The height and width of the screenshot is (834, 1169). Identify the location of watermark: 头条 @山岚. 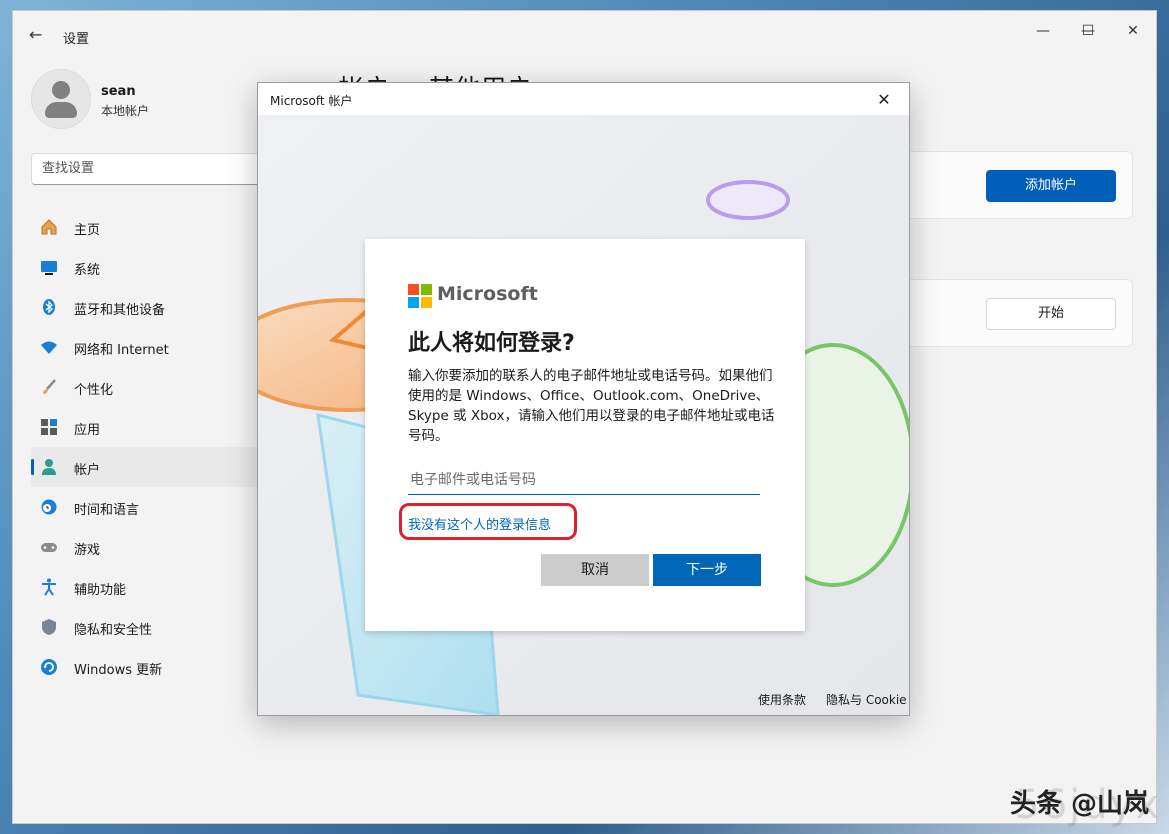
(1079, 804).